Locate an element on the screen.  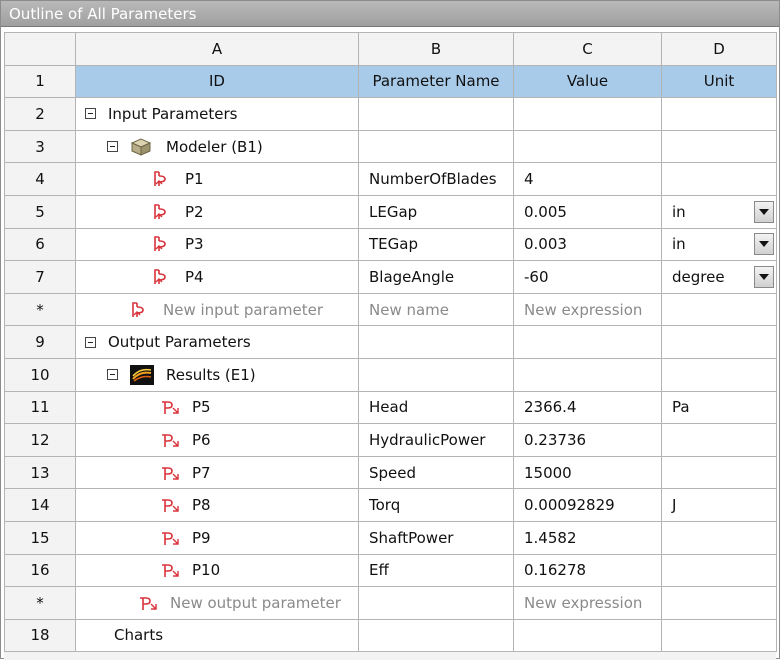
table-row: * New output parameter New expression is located at coordinates (390, 603).